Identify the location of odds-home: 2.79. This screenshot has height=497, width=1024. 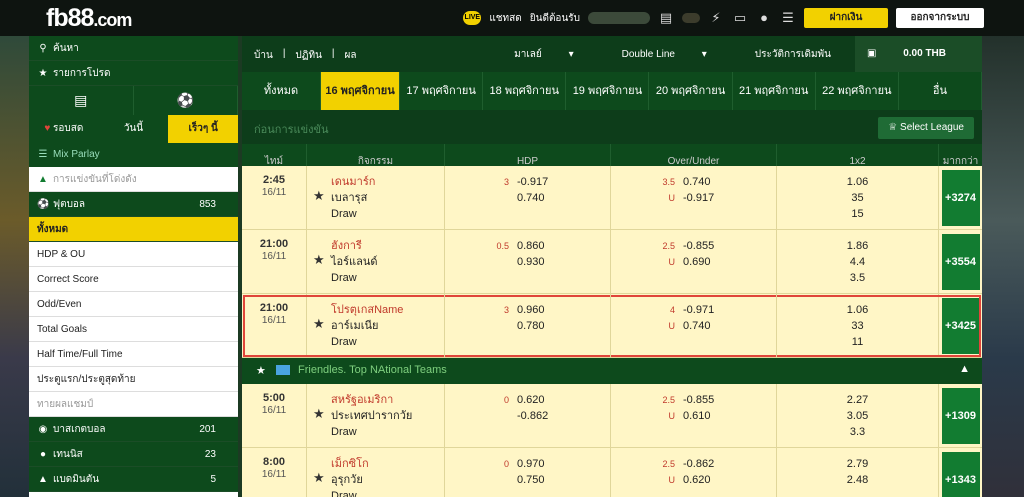
(857, 464).